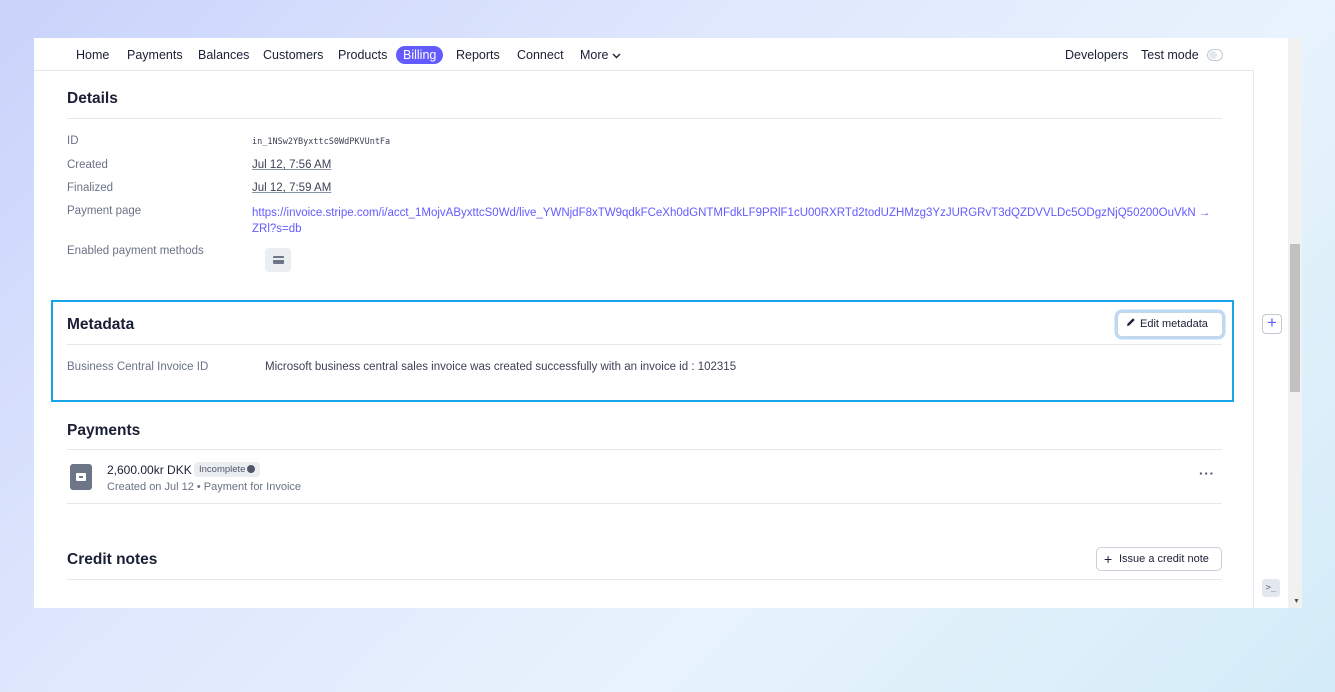 Image resolution: width=1335 pixels, height=692 pixels. What do you see at coordinates (321, 142) in the screenshot?
I see `id-value: in_1NSw2YByxttcS0WdPKVUntFa` at bounding box center [321, 142].